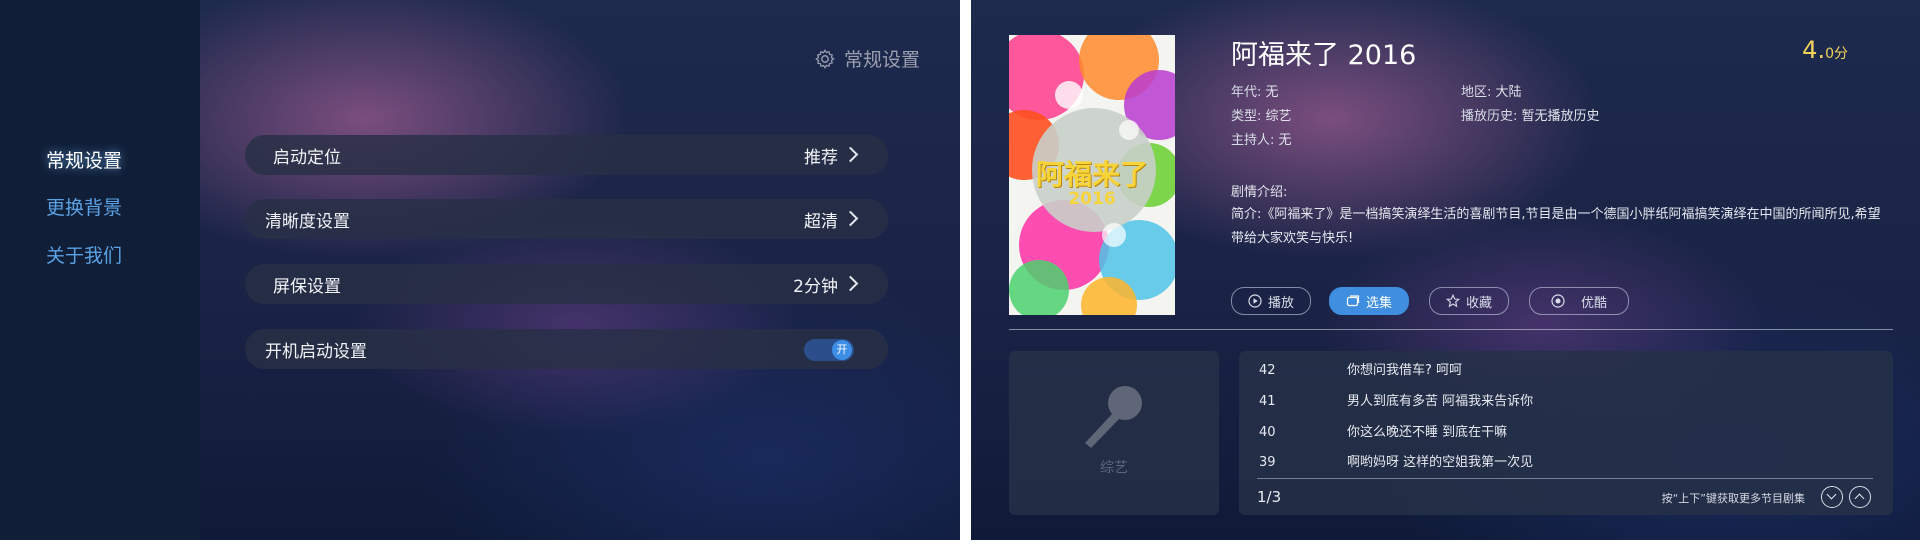 Image resolution: width=1920 pixels, height=554 pixels. Describe the element at coordinates (1246, 116) in the screenshot. I see `meta-key: 类型:` at that location.